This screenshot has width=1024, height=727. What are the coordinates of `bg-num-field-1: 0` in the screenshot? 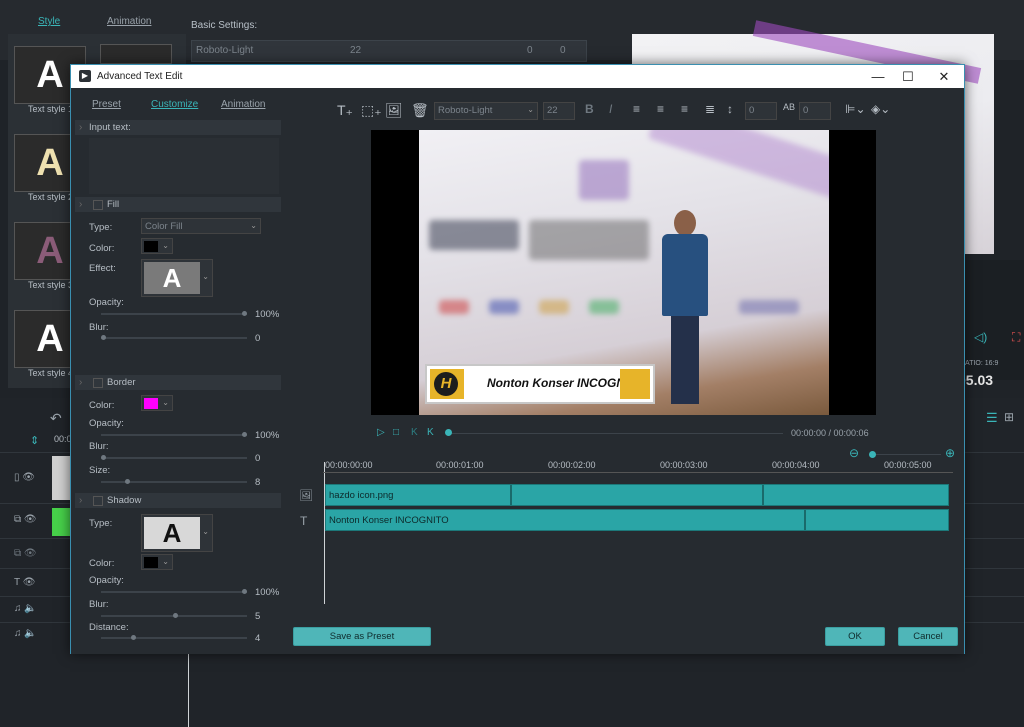 It's located at (530, 50).